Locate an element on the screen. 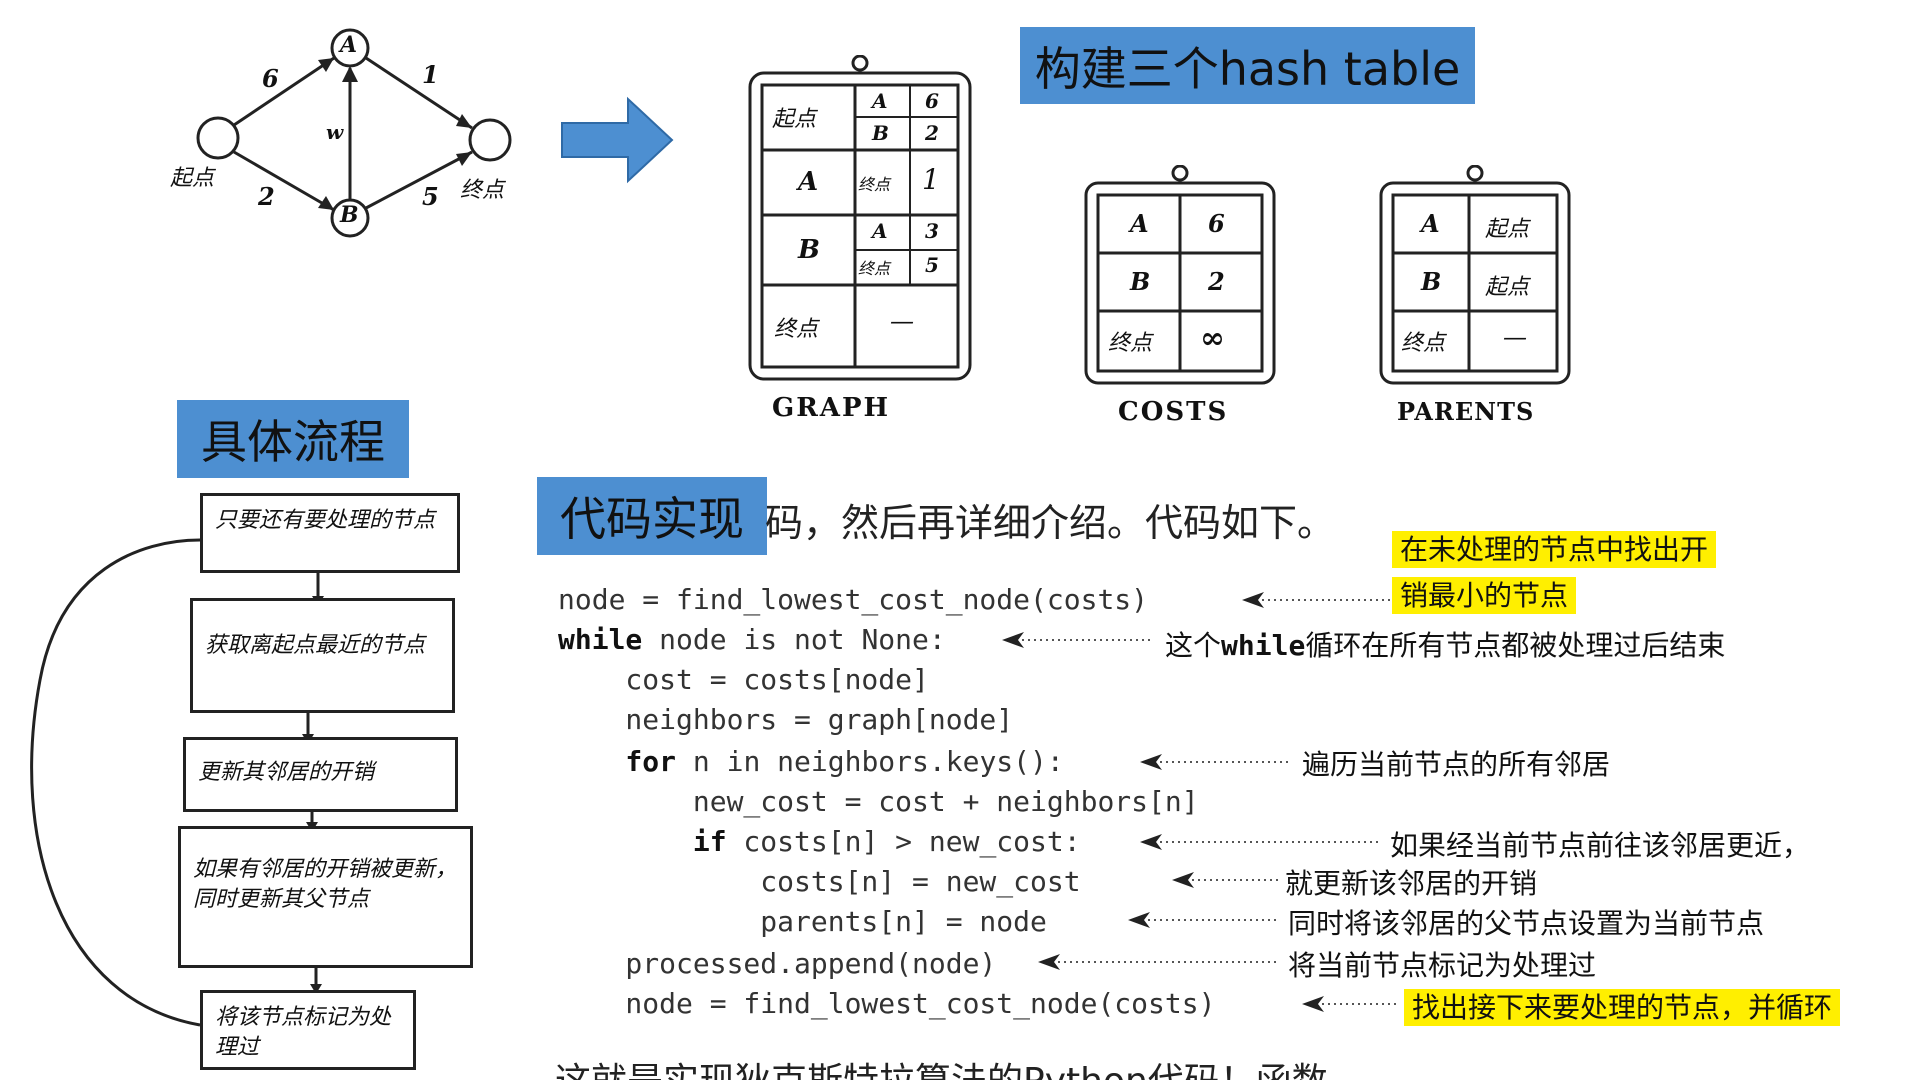 The image size is (1930, 1080). annotation-while: 这个while循环在所有节点都被处理过后结束 is located at coordinates (1445, 644).